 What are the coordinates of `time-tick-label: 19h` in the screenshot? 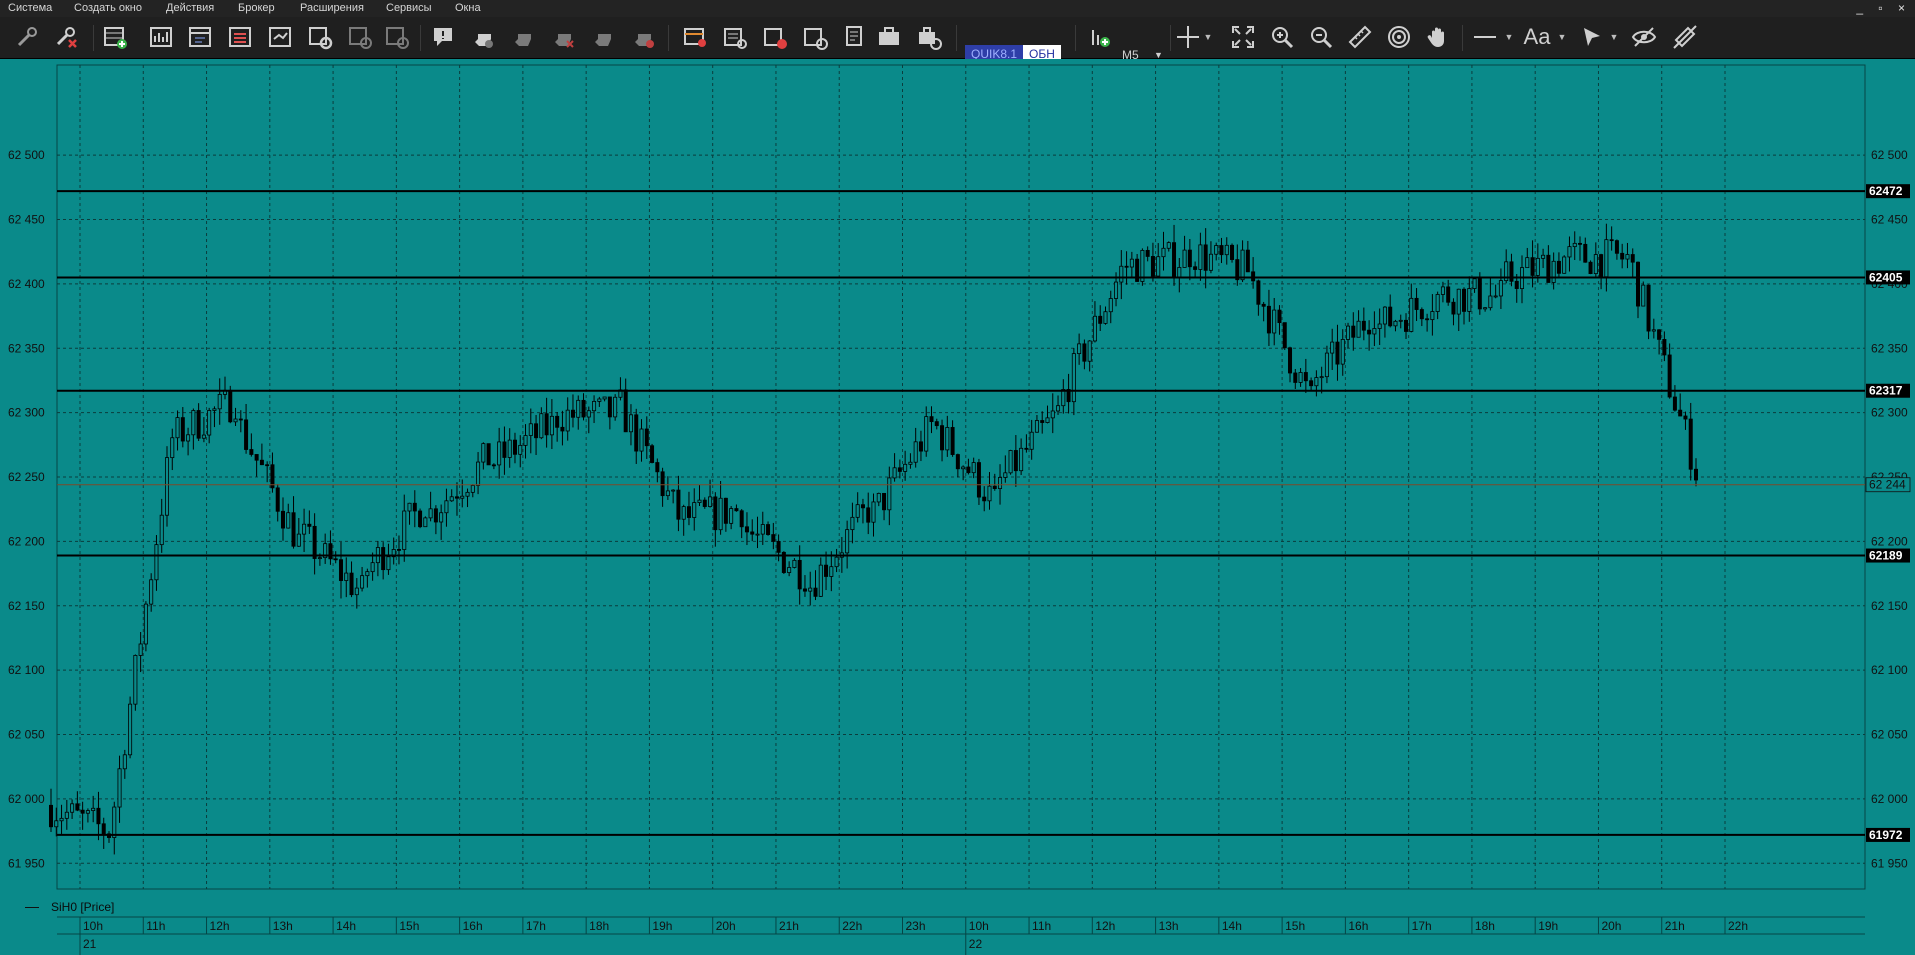 It's located at (1548, 926).